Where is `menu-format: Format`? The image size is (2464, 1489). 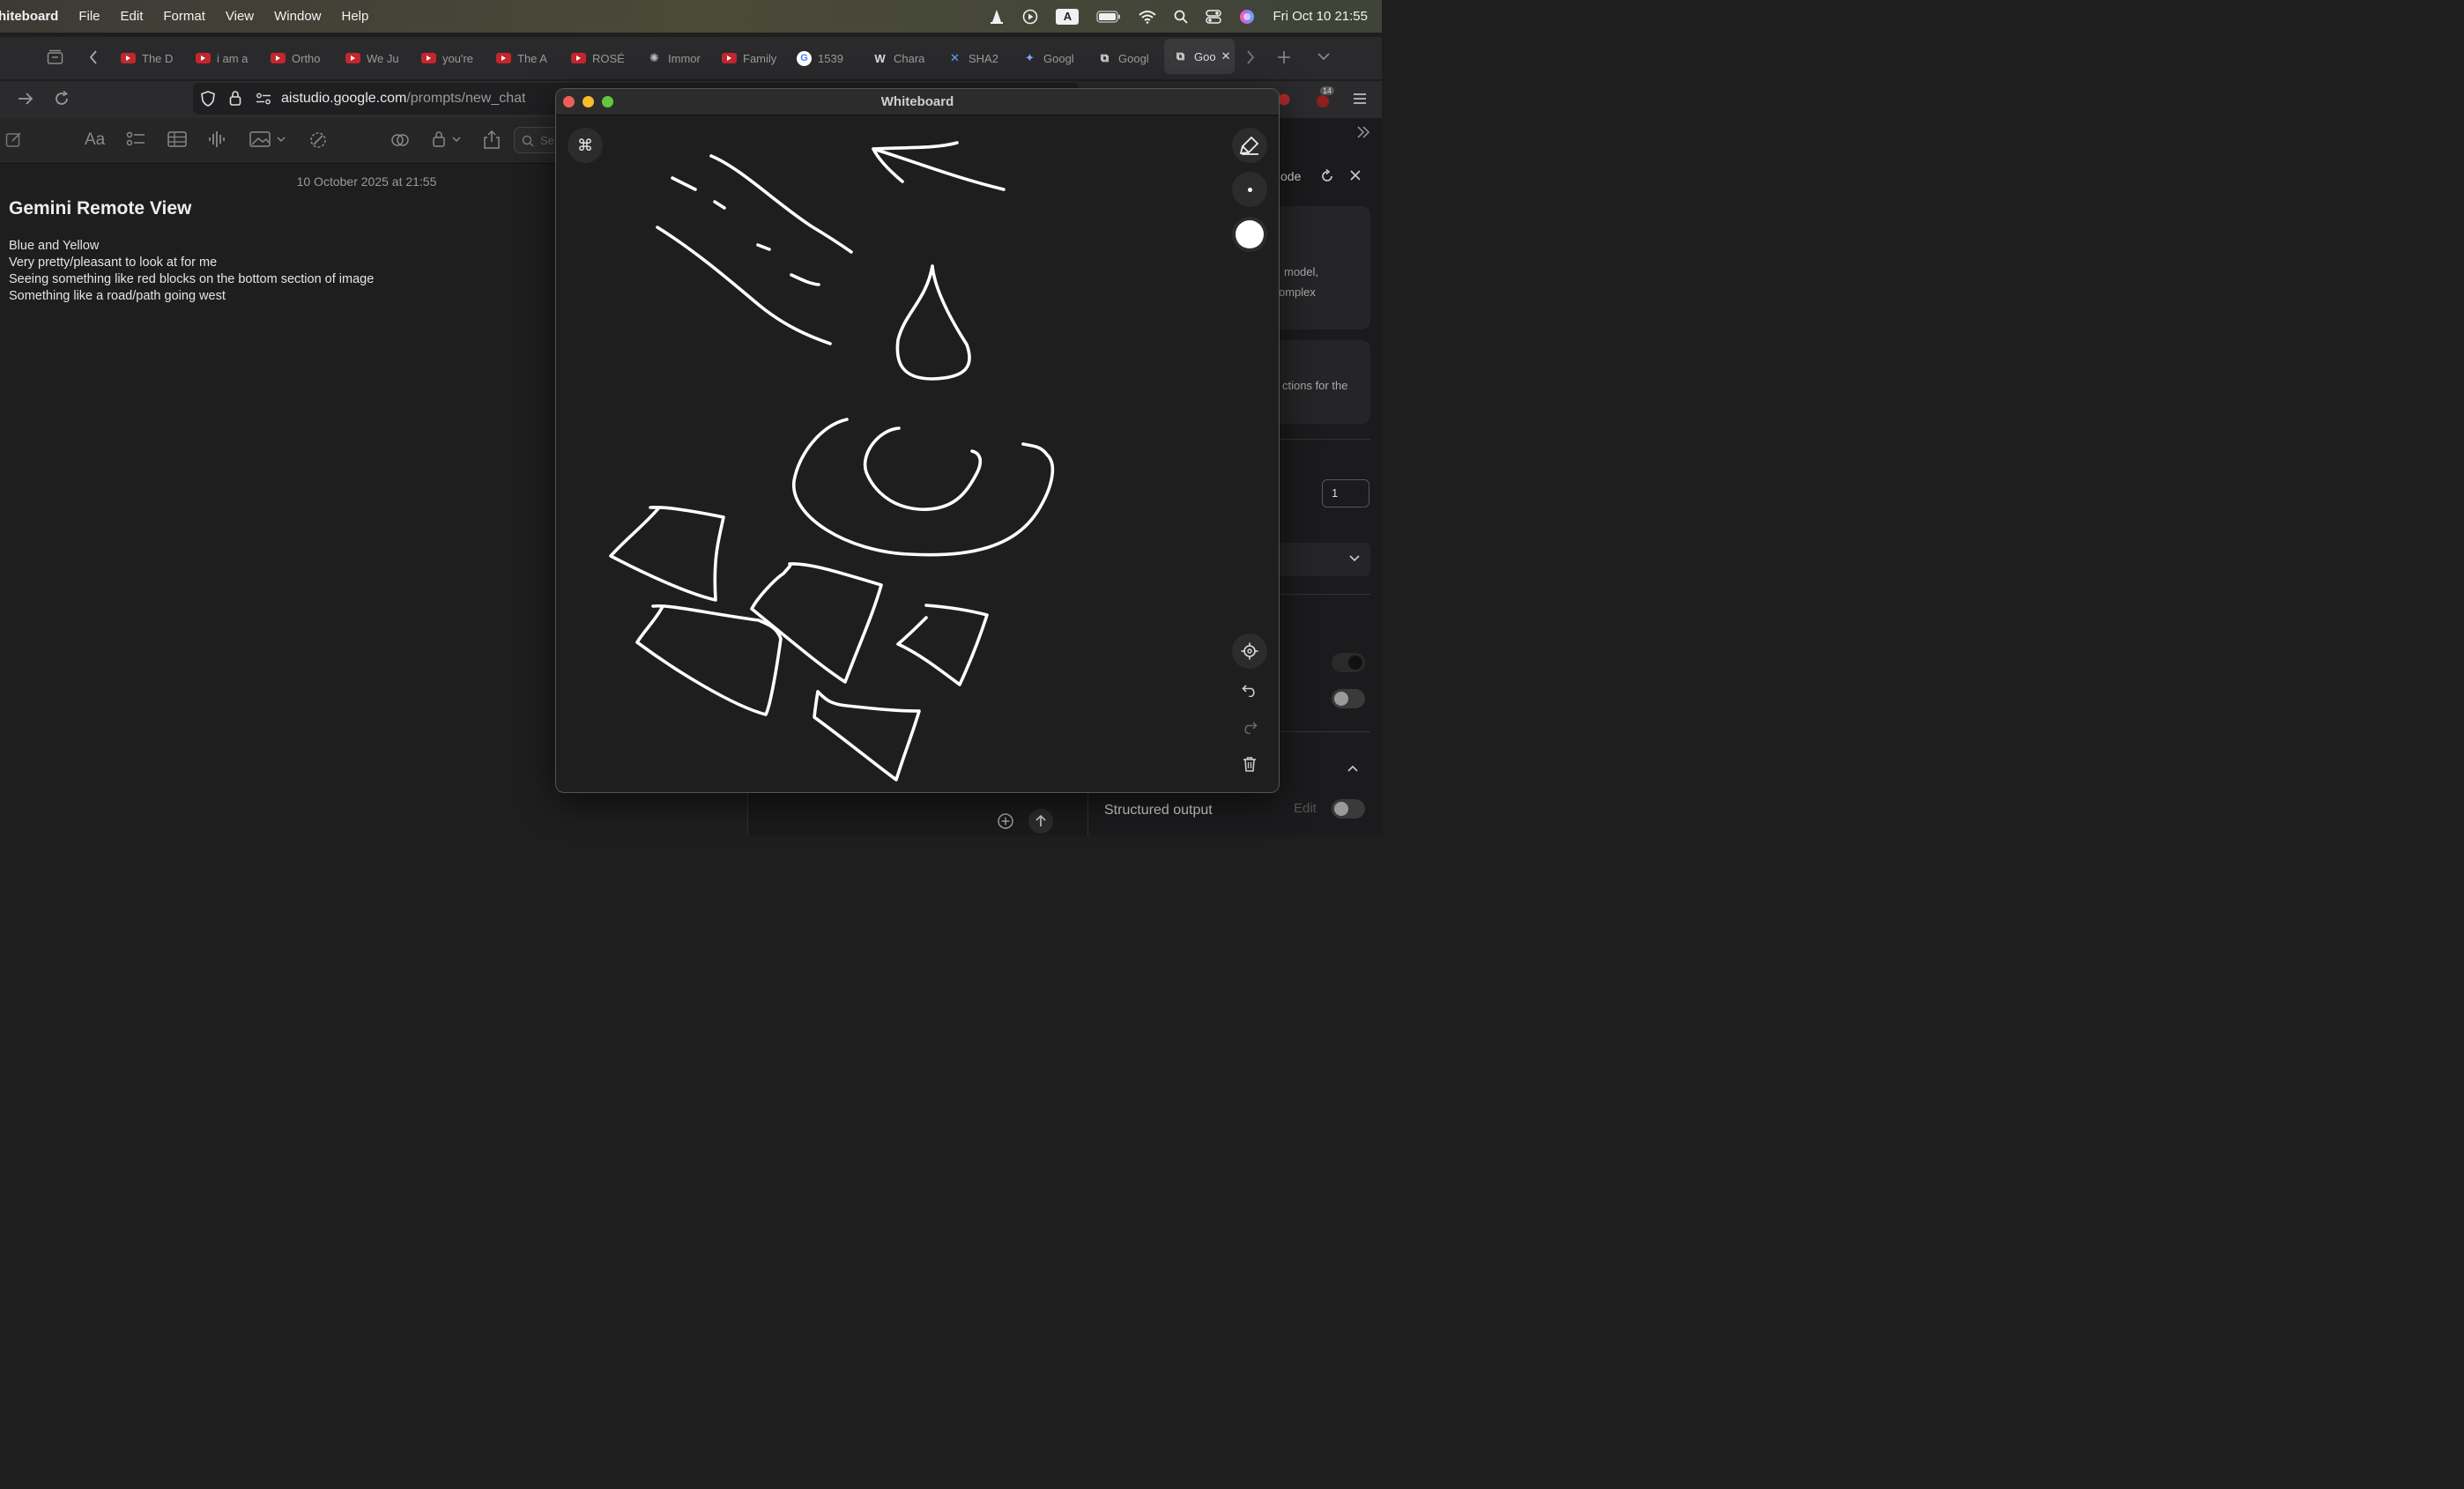
menu-format: Format is located at coordinates (184, 16).